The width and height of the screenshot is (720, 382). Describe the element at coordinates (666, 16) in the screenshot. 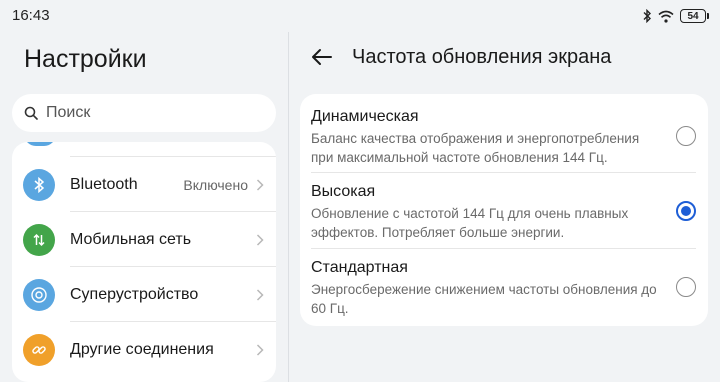

I see `wifi-icon` at that location.